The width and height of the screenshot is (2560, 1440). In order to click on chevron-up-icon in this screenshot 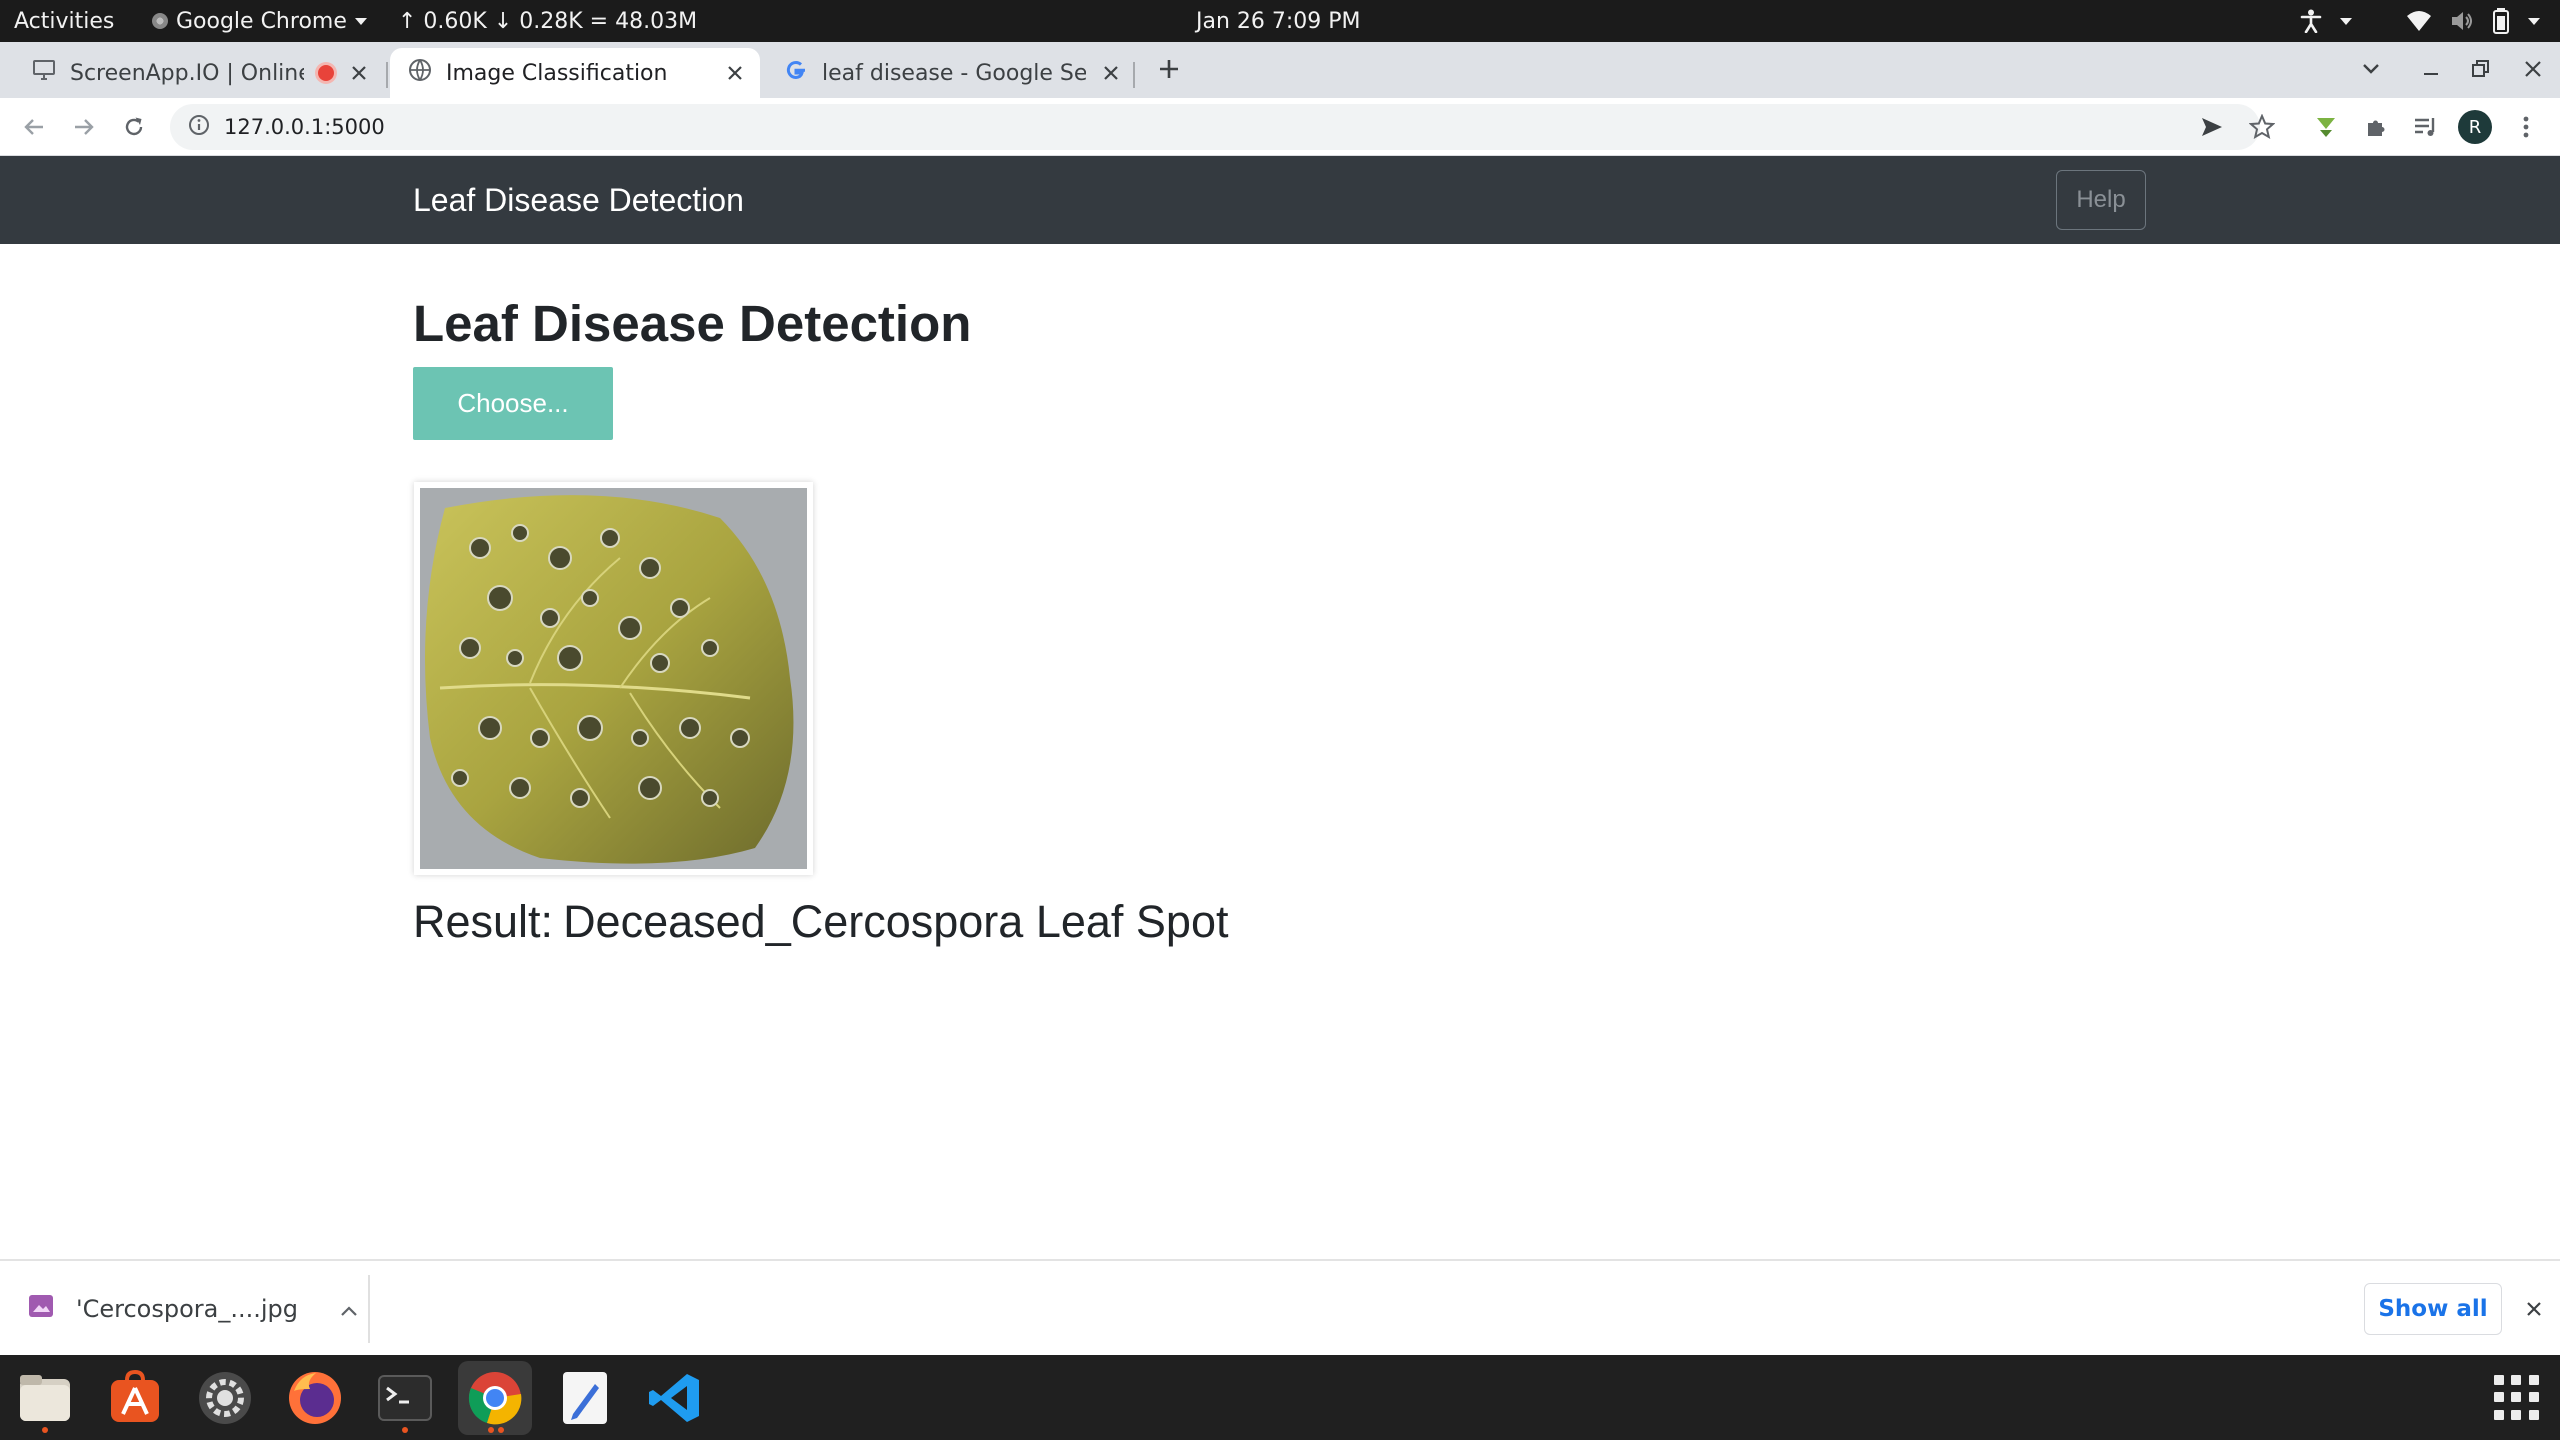, I will do `click(349, 1309)`.